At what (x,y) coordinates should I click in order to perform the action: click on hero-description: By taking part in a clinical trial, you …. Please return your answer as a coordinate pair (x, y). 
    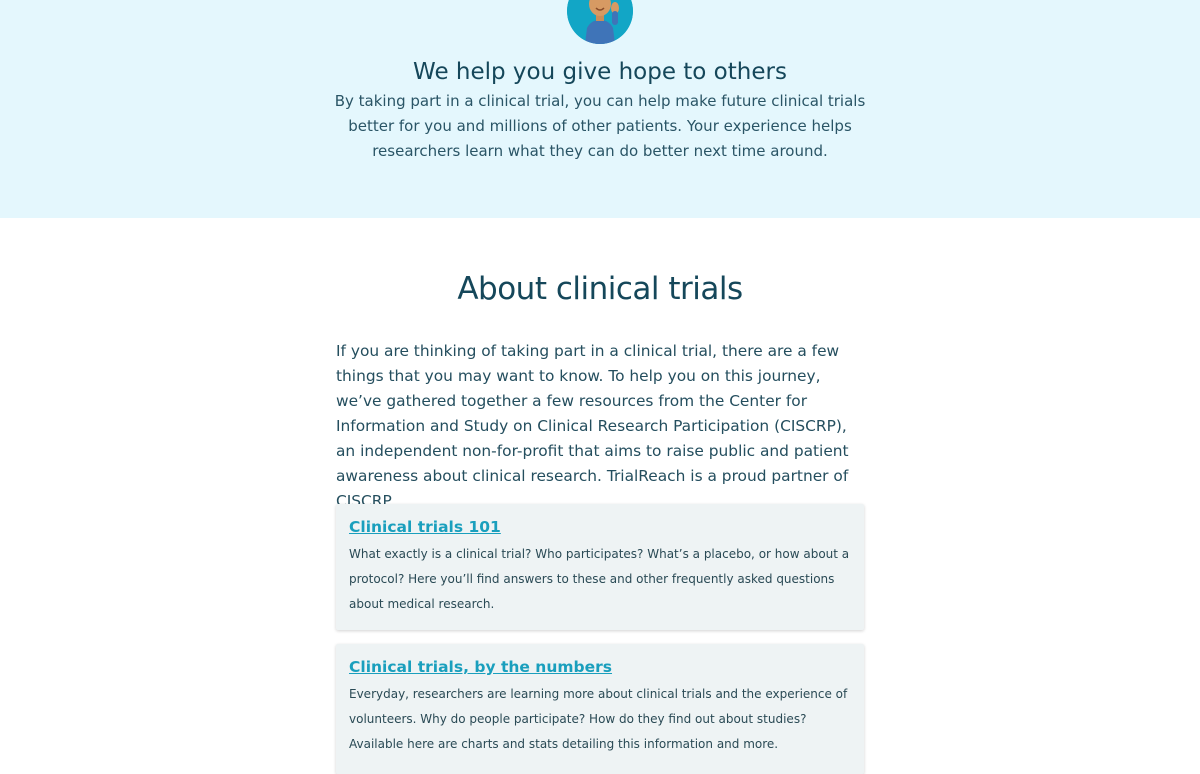
    Looking at the image, I should click on (600, 126).